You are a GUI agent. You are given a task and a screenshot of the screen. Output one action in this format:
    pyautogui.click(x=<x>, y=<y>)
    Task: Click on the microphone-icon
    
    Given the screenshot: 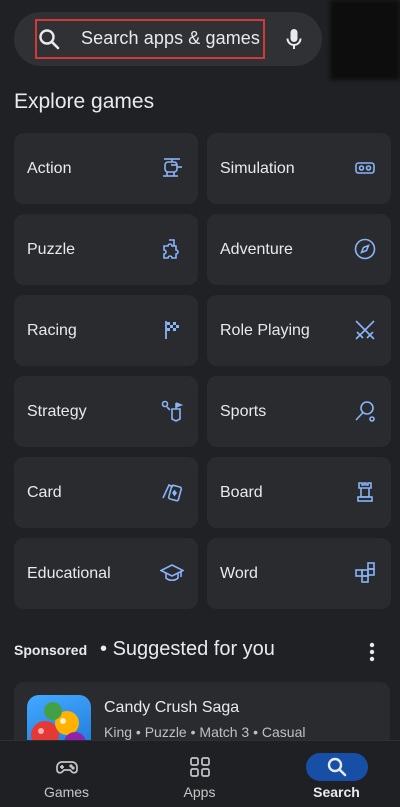 What is the action you would take?
    pyautogui.click(x=294, y=39)
    